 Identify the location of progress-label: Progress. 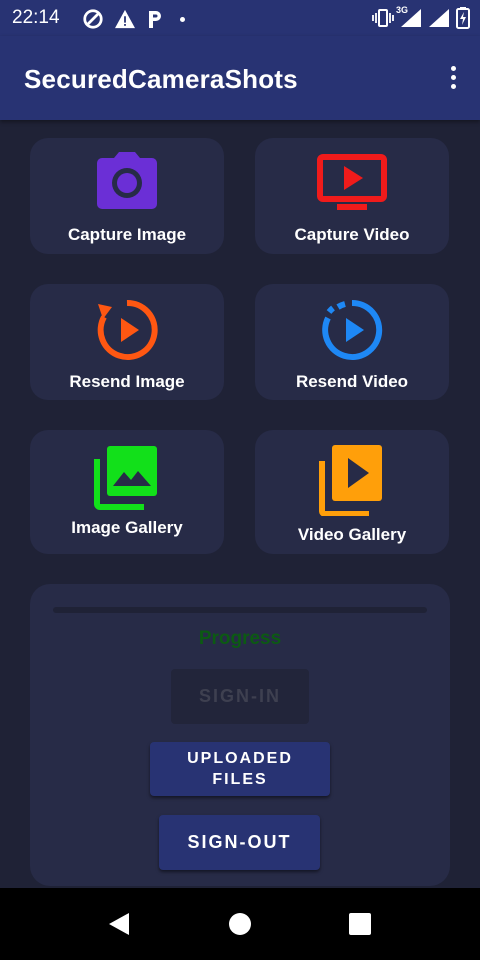
(240, 638).